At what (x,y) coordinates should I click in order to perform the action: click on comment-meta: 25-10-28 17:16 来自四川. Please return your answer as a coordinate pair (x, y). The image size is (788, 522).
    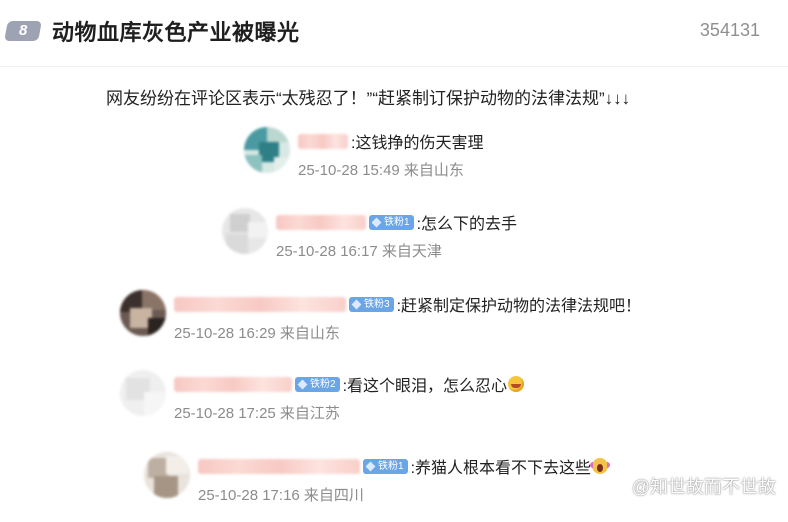
    Looking at the image, I should click on (281, 495).